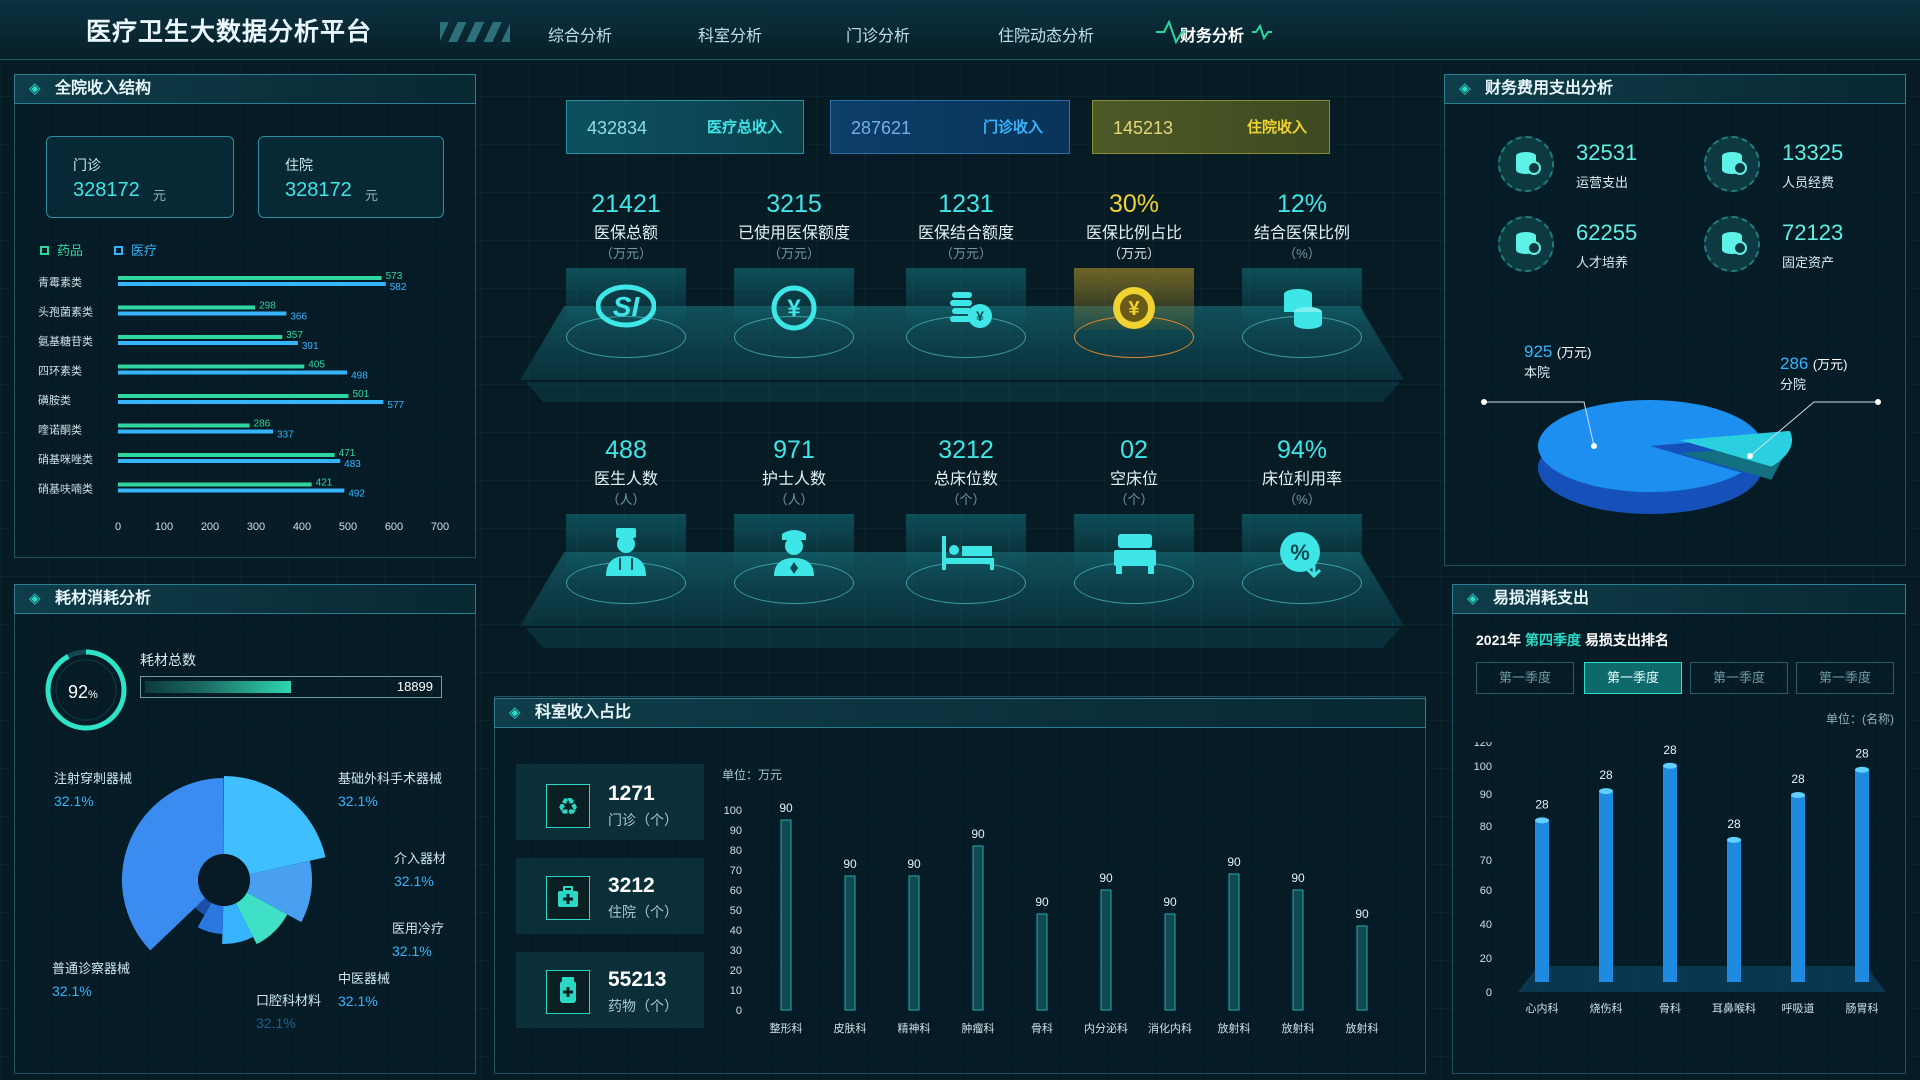 Image resolution: width=1920 pixels, height=1080 pixels. I want to click on dept-chart-unit: 单位：万元, so click(752, 775).